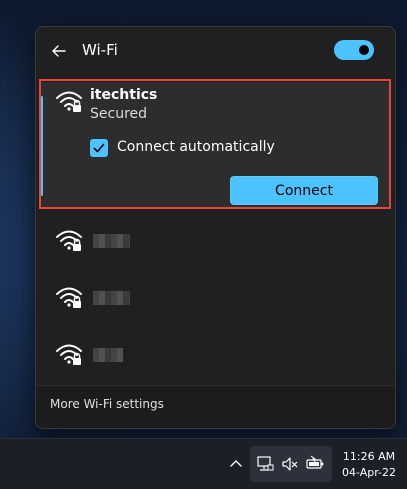  I want to click on speaker-muted-icon, so click(290, 464).